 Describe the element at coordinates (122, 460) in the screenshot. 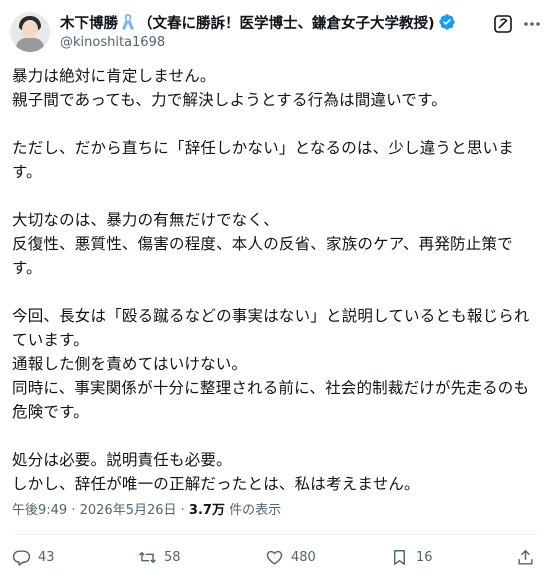

I see `tweet-line: 処分は必要。説明責任も必要。` at that location.